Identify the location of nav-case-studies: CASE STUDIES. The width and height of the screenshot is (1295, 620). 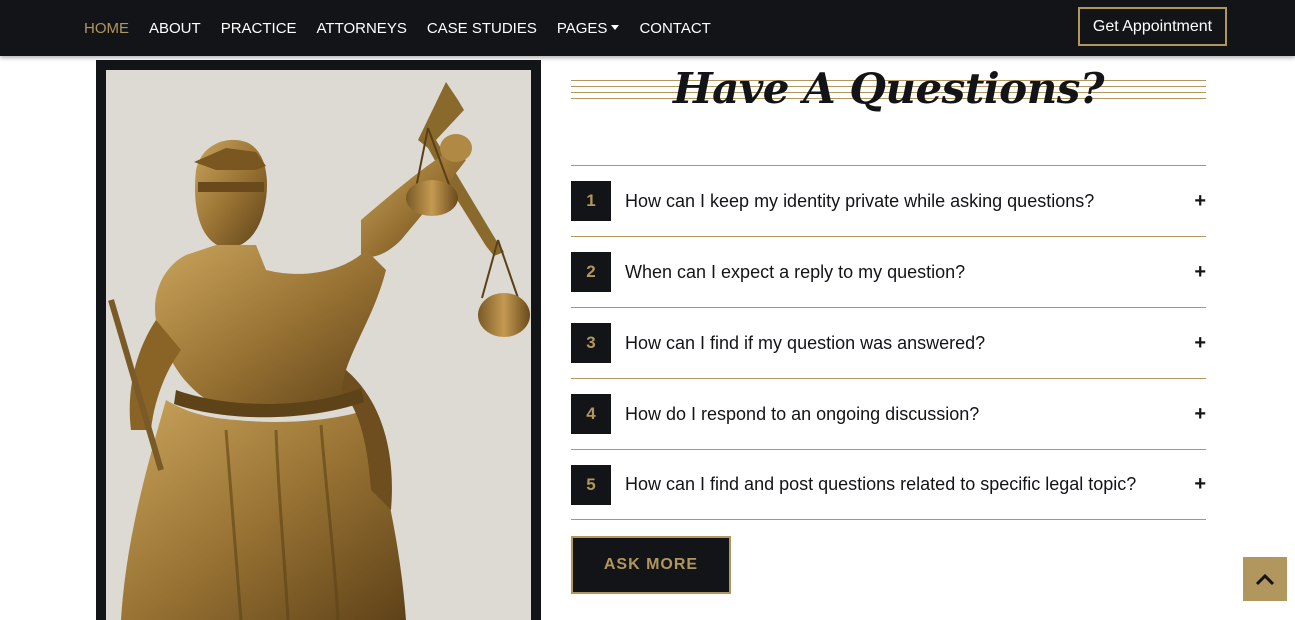
(482, 28).